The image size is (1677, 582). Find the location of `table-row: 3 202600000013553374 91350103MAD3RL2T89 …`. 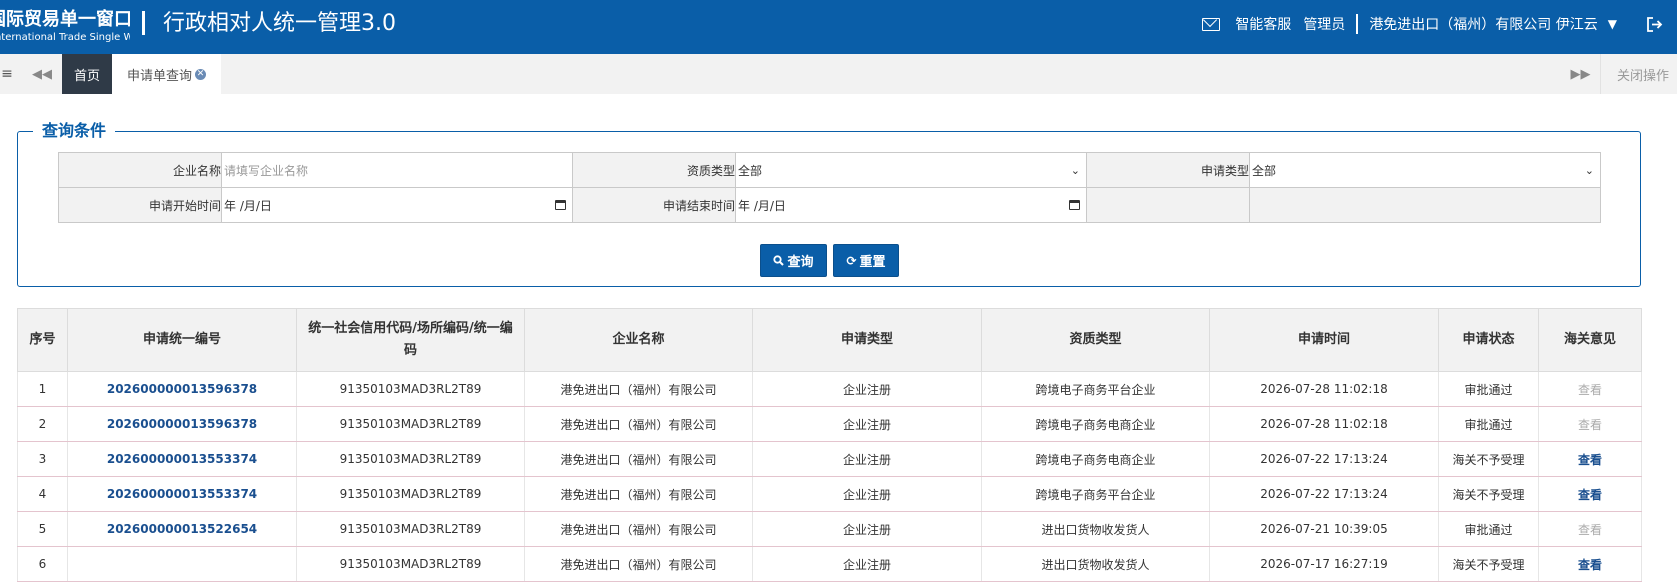

table-row: 3 202600000013553374 91350103MAD3RL2T89 … is located at coordinates (829, 459).